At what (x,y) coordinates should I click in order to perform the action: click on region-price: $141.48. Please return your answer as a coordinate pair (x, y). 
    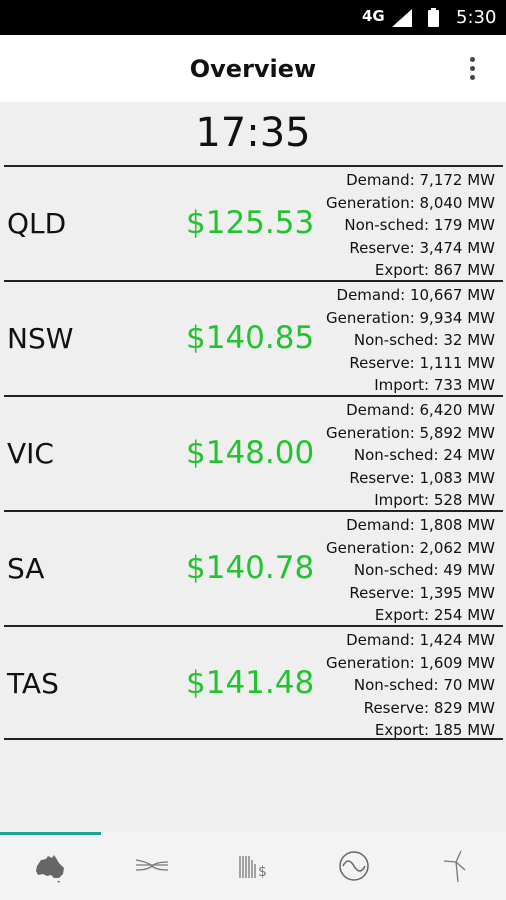
    Looking at the image, I should click on (250, 683).